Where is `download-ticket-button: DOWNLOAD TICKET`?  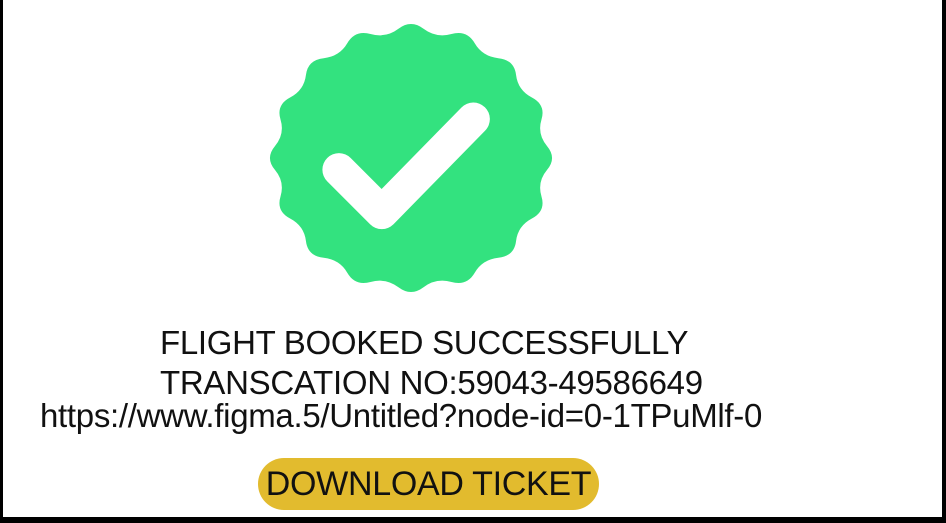 download-ticket-button: DOWNLOAD TICKET is located at coordinates (428, 484).